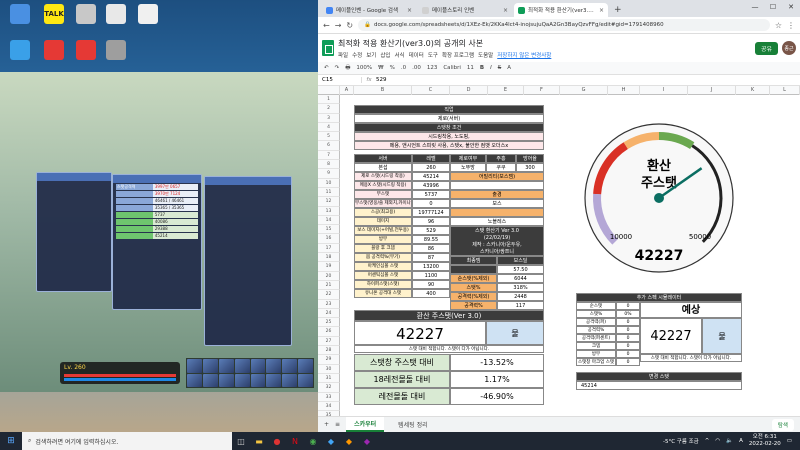 The image size is (800, 450). I want to click on file-explorer-icon: ▬, so click(259, 441).